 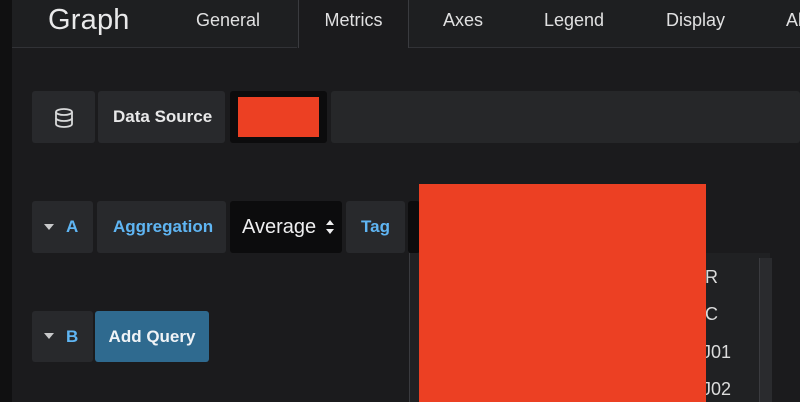 What do you see at coordinates (62, 336) in the screenshot?
I see `query-b-toggle` at bounding box center [62, 336].